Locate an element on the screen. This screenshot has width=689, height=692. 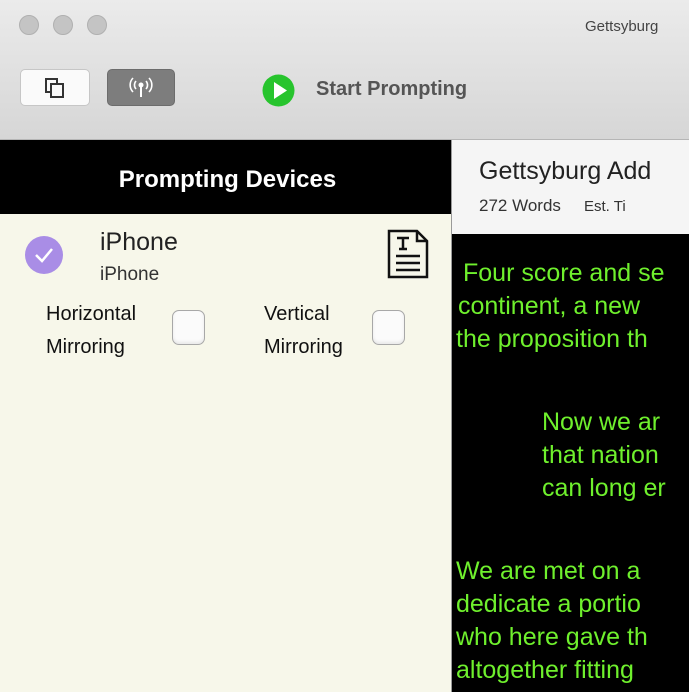
zoom-window-button is located at coordinates (97, 25).